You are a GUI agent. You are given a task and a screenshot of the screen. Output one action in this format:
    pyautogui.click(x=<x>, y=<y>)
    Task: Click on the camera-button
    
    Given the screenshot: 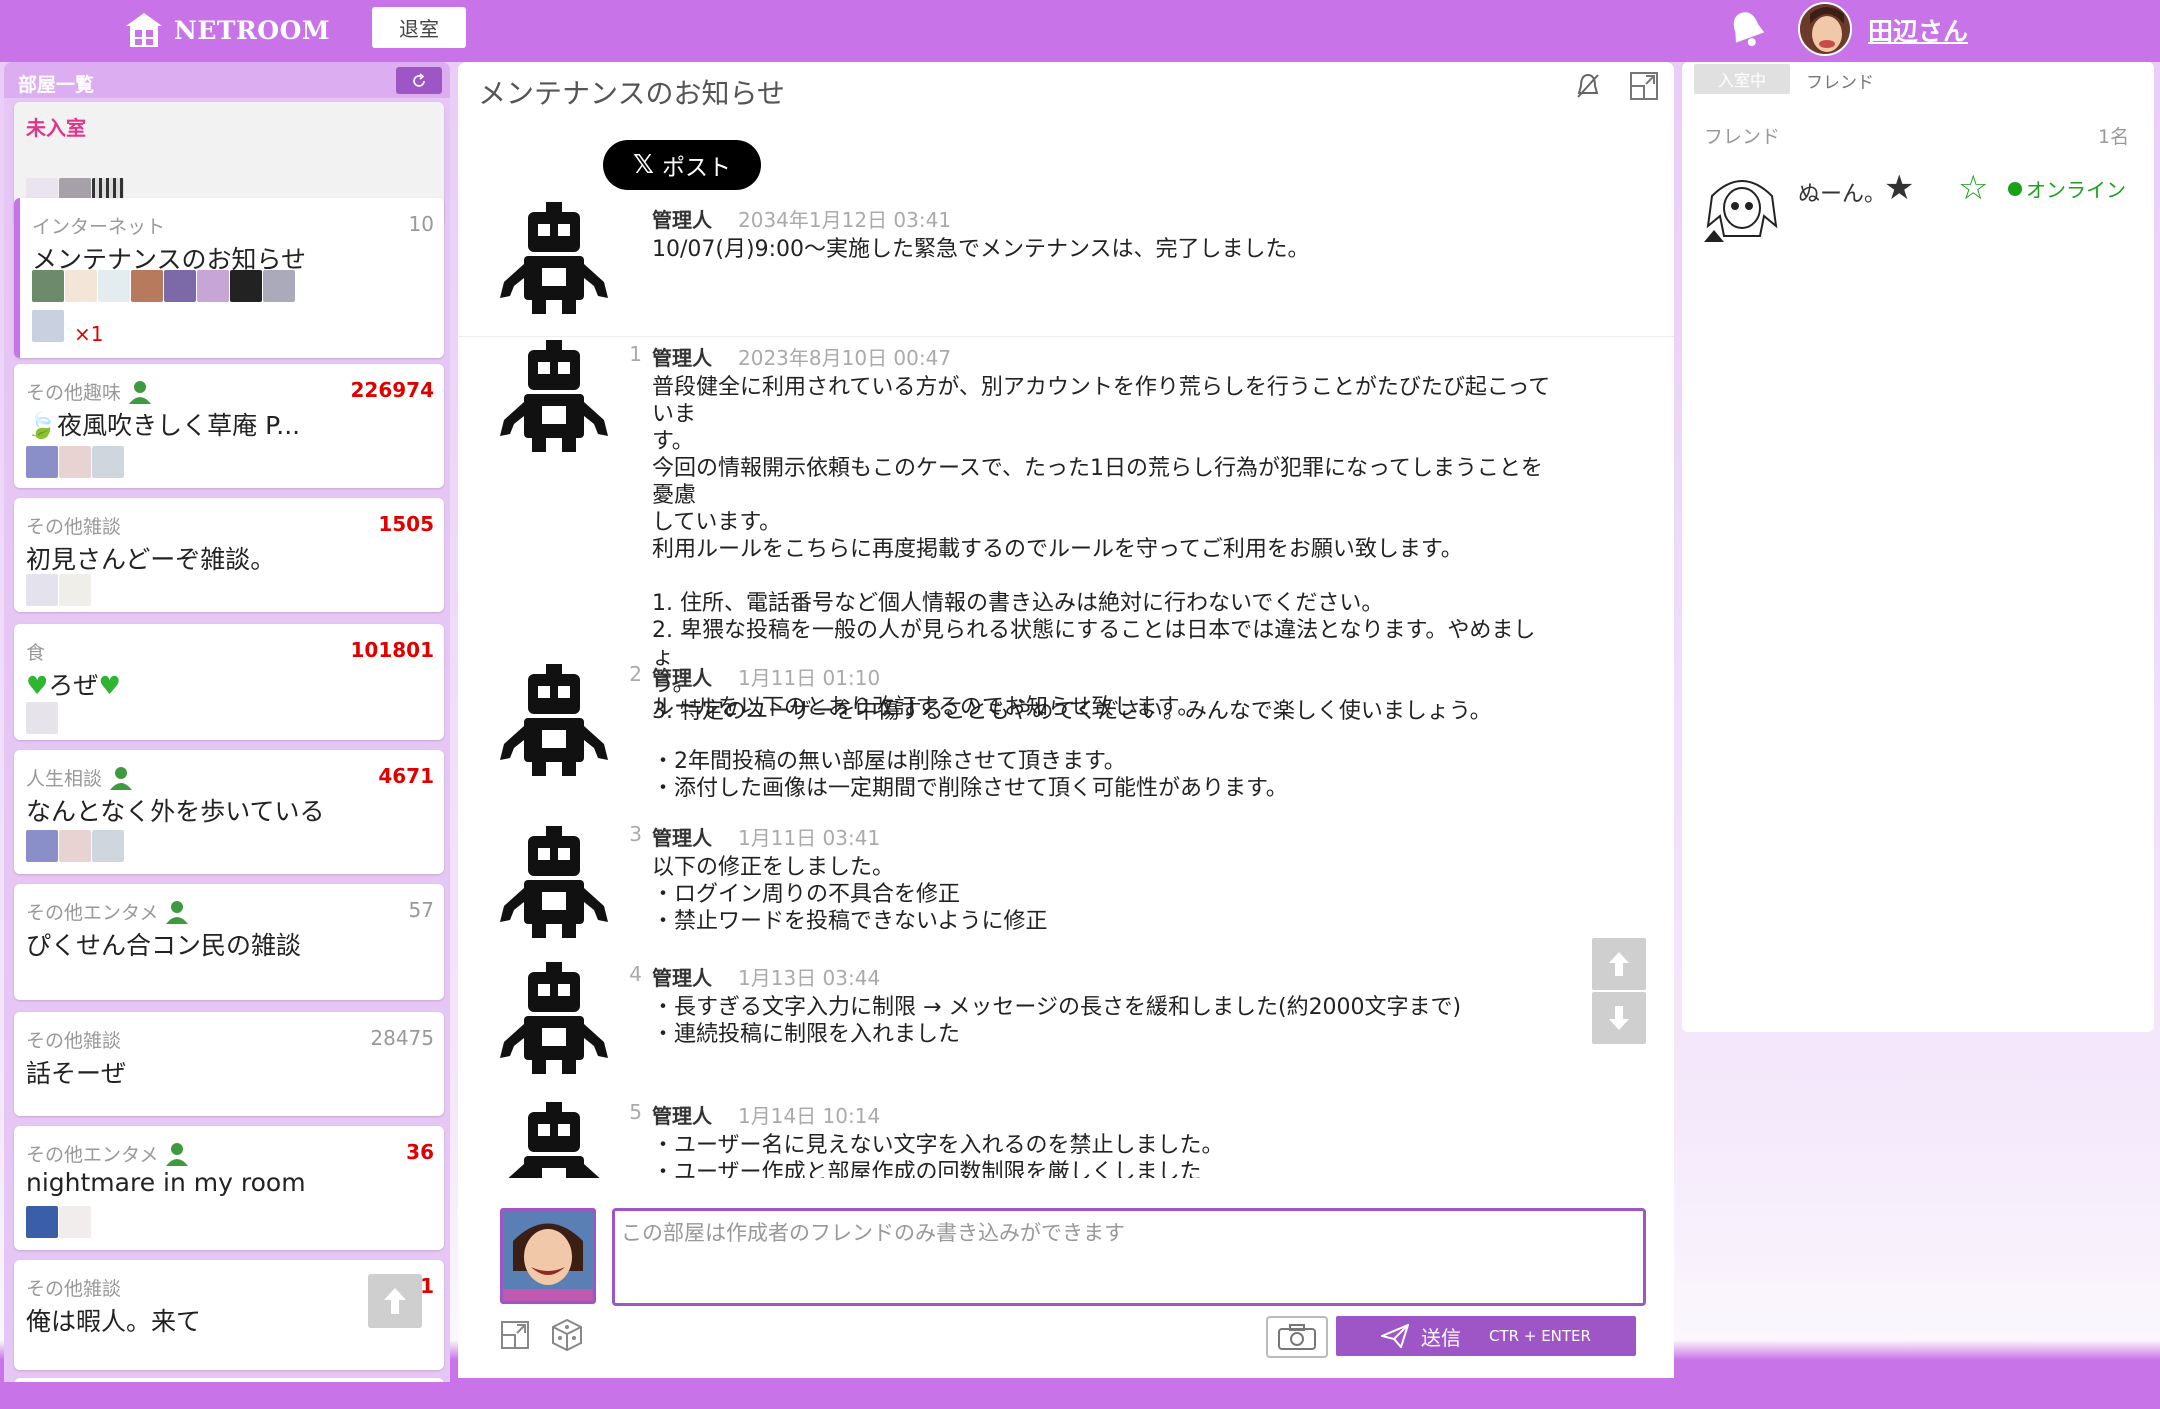 What is the action you would take?
    pyautogui.click(x=1297, y=1337)
    